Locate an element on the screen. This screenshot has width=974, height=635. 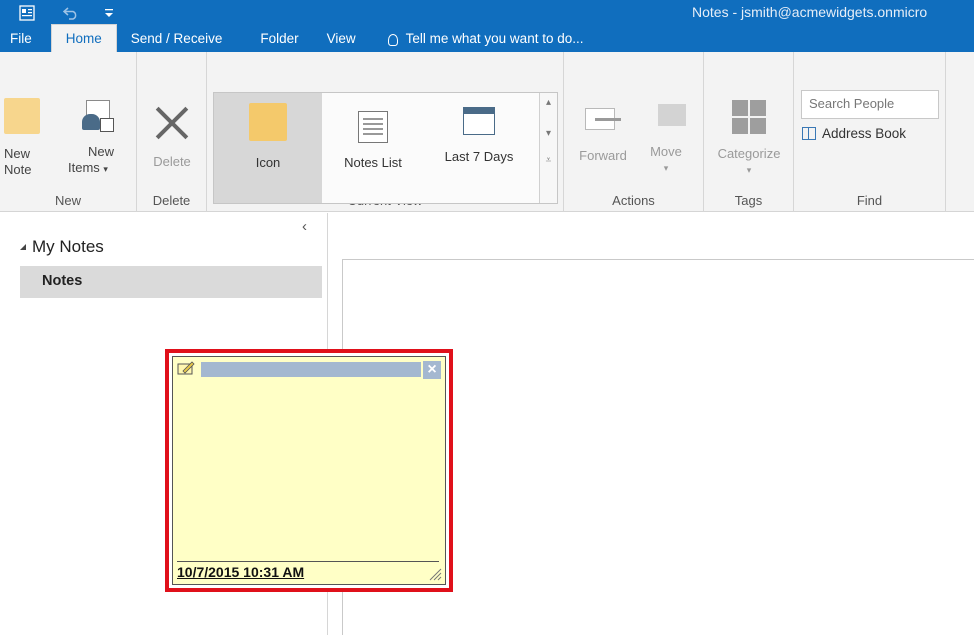
group-label-new: New is located at coordinates (67, 200).